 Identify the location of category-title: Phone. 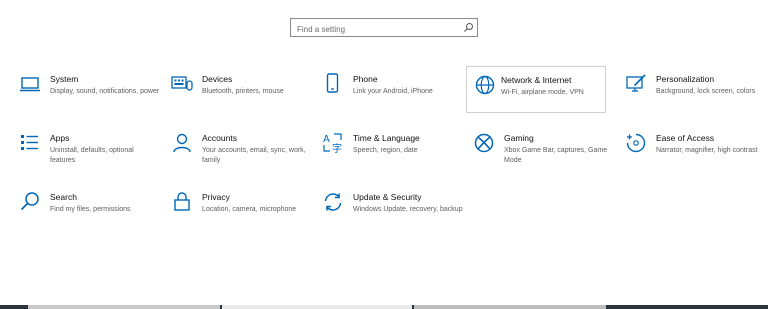
(365, 79).